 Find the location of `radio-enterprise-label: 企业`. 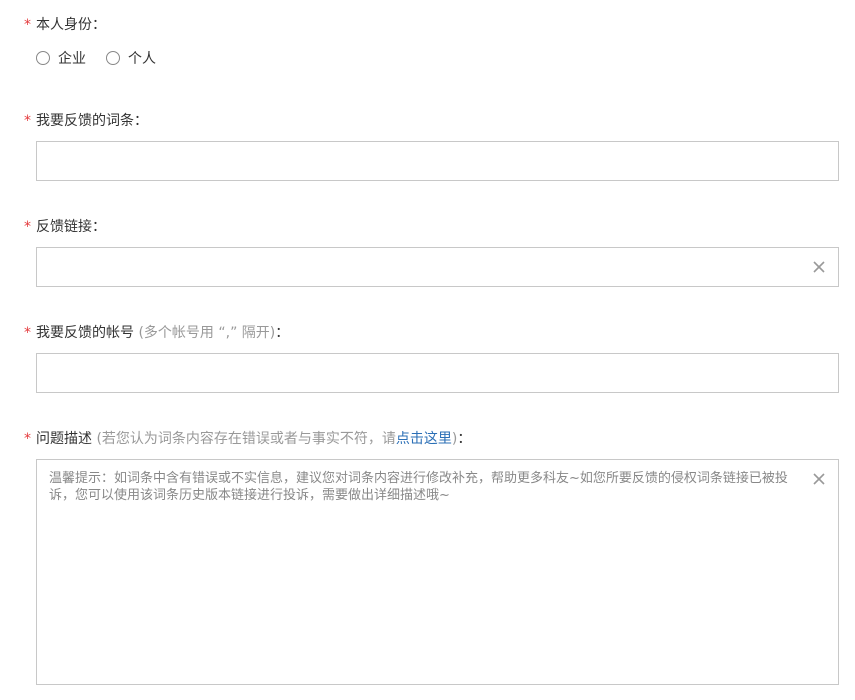

radio-enterprise-label: 企业 is located at coordinates (72, 58).